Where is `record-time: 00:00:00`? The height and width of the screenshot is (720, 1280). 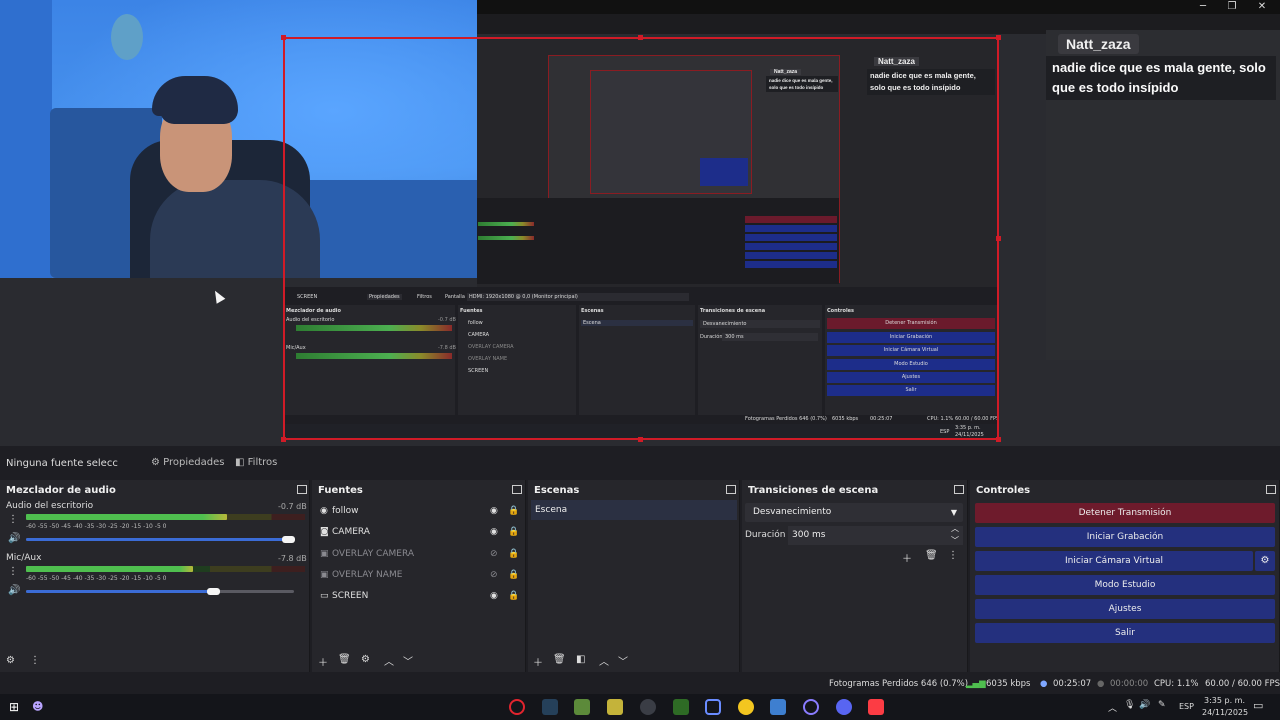
record-time: 00:00:00 is located at coordinates (1129, 684).